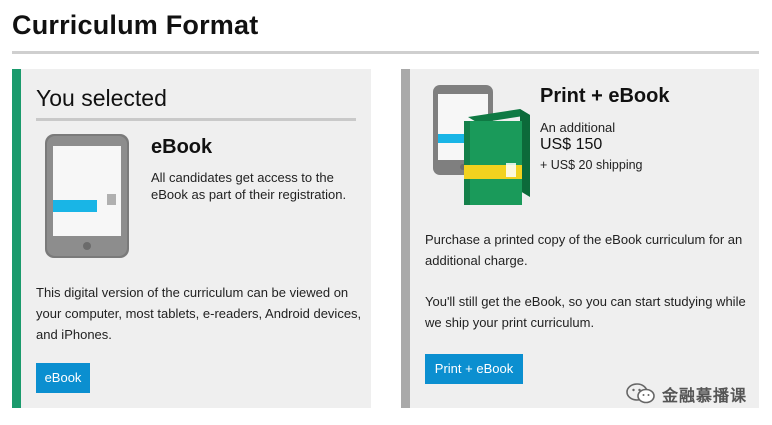 This screenshot has width=772, height=425. What do you see at coordinates (640, 393) in the screenshot?
I see `wechat-icon` at bounding box center [640, 393].